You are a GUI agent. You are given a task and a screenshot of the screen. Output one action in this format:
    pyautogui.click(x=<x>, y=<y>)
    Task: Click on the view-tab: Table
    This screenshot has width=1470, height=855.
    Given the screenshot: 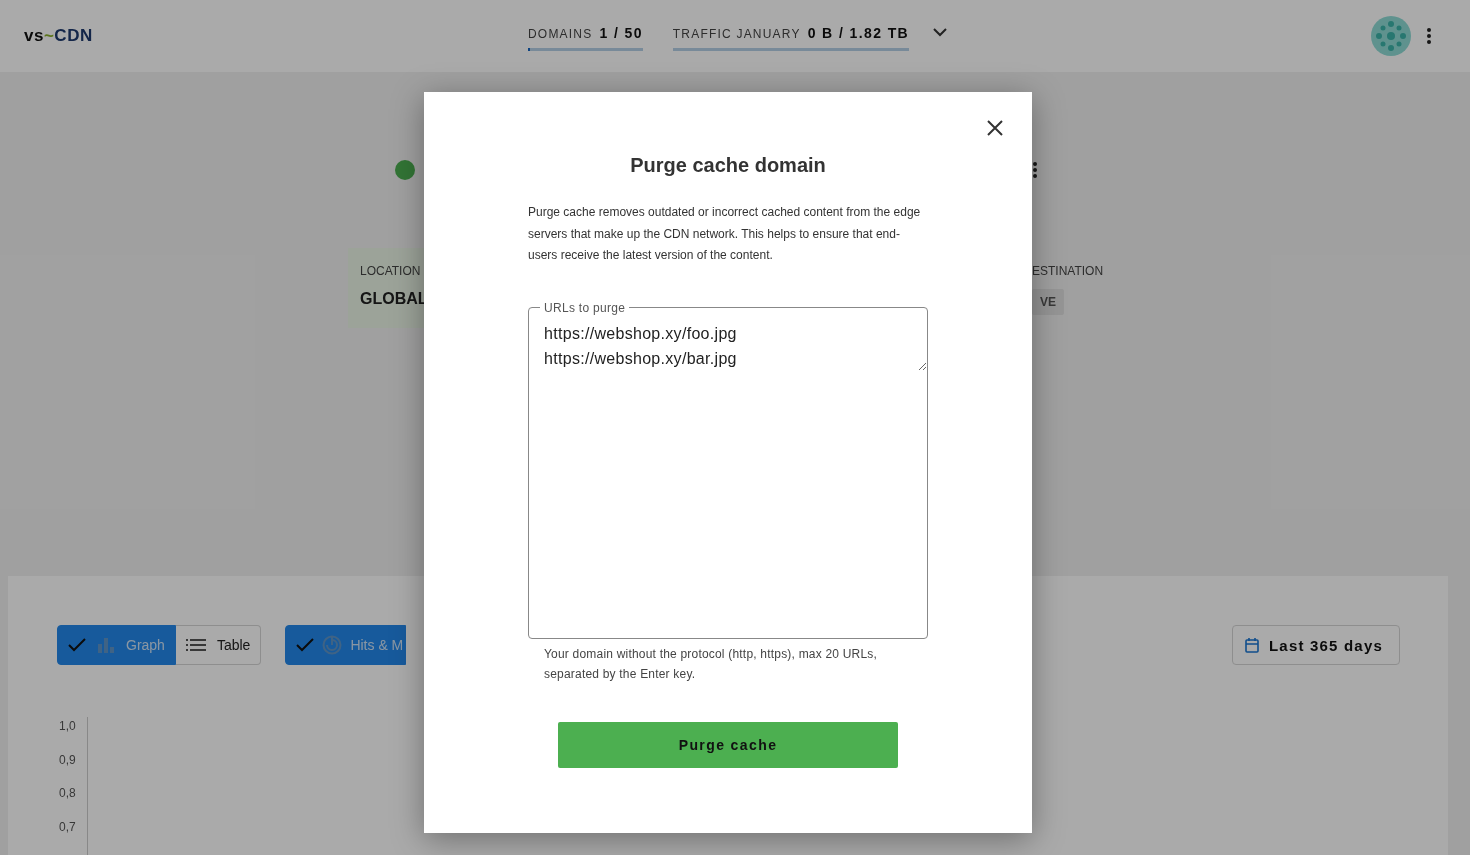 What is the action you would take?
    pyautogui.click(x=218, y=645)
    